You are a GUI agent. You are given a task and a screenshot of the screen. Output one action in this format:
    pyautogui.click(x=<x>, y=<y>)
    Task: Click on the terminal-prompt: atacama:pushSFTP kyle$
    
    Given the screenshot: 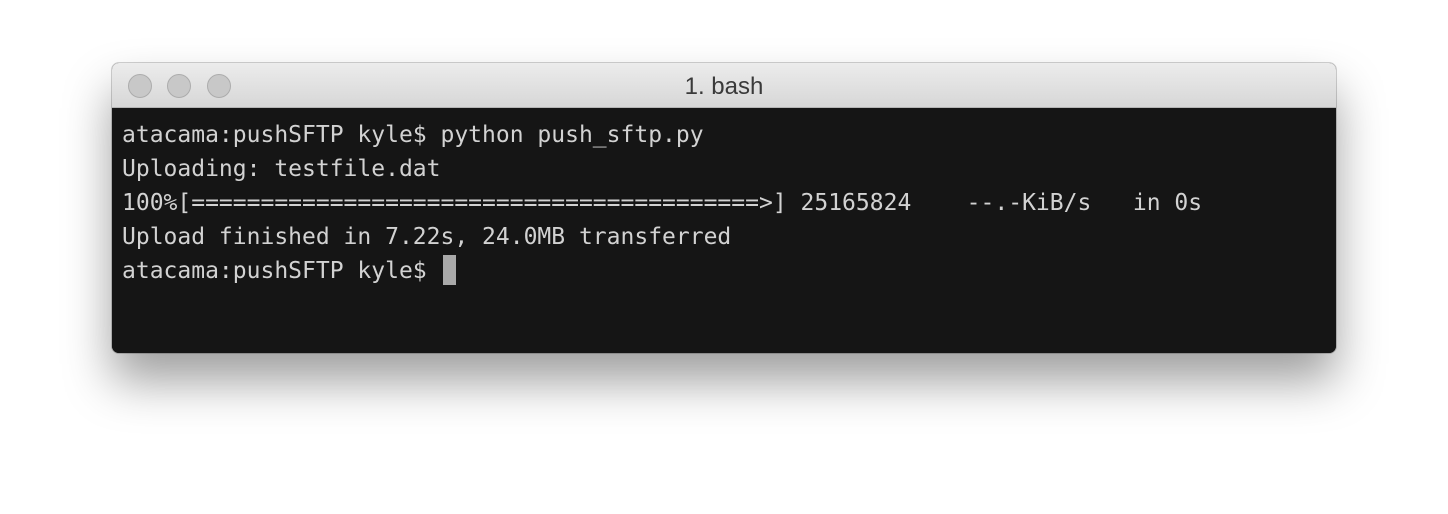 What is the action you would take?
    pyautogui.click(x=281, y=271)
    